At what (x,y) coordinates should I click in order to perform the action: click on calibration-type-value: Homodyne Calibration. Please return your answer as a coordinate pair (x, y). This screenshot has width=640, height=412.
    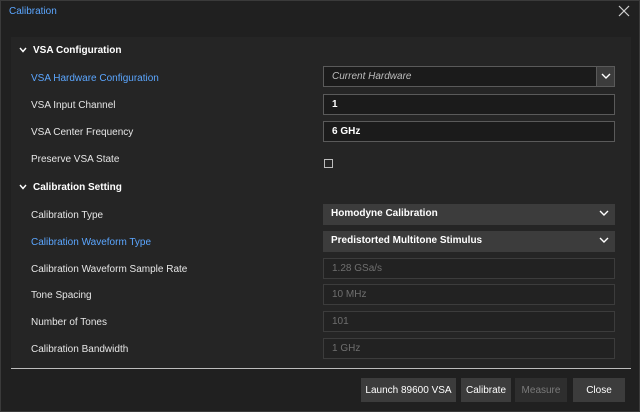
    Looking at the image, I should click on (384, 213).